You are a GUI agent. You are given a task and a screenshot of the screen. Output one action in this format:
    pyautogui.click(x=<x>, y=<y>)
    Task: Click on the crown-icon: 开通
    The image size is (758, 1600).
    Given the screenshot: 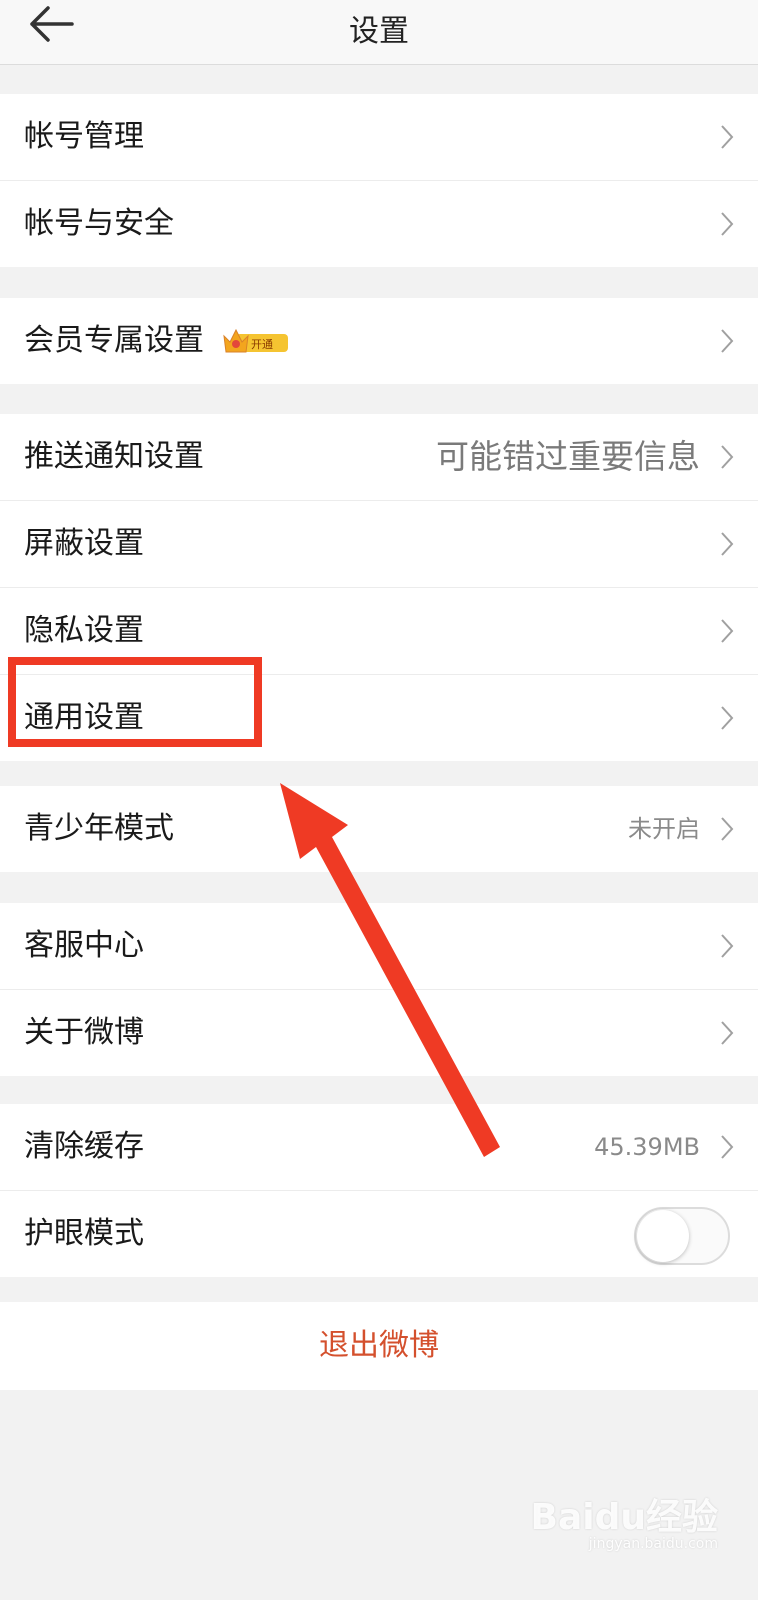 What is the action you would take?
    pyautogui.click(x=256, y=341)
    